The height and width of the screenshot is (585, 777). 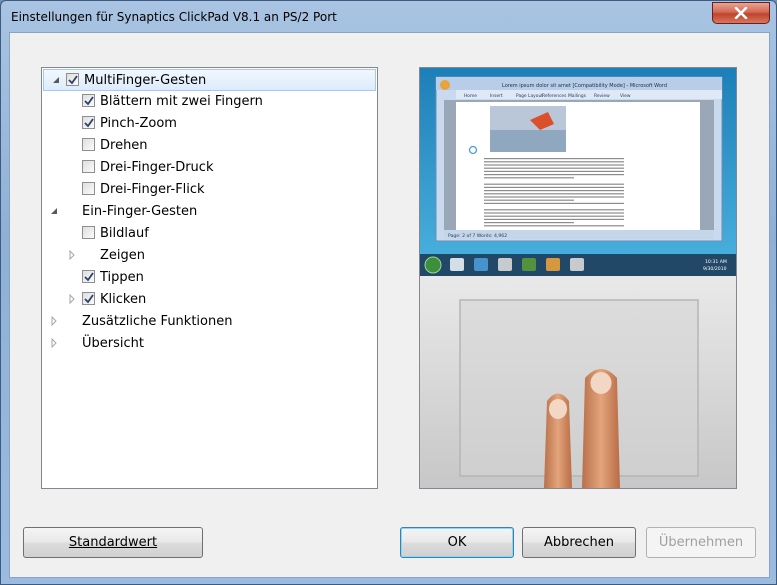 What do you see at coordinates (528, 141) in the screenshot?
I see `preview-photo-water` at bounding box center [528, 141].